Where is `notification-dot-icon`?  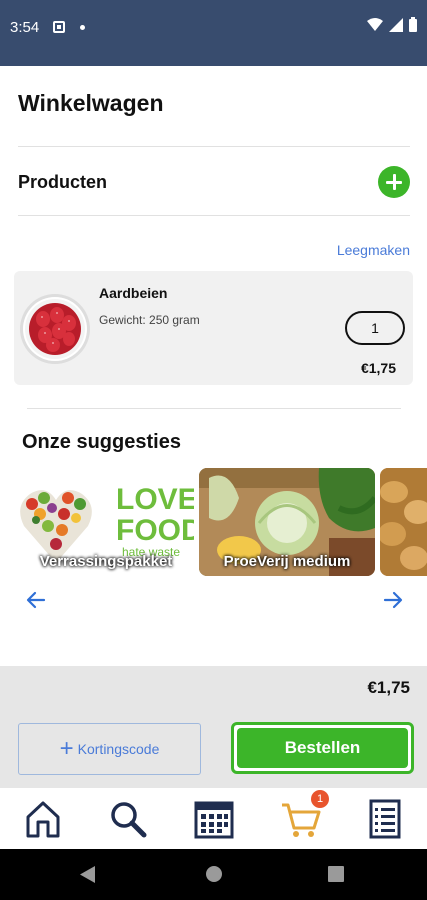
notification-dot-icon is located at coordinates (82, 27).